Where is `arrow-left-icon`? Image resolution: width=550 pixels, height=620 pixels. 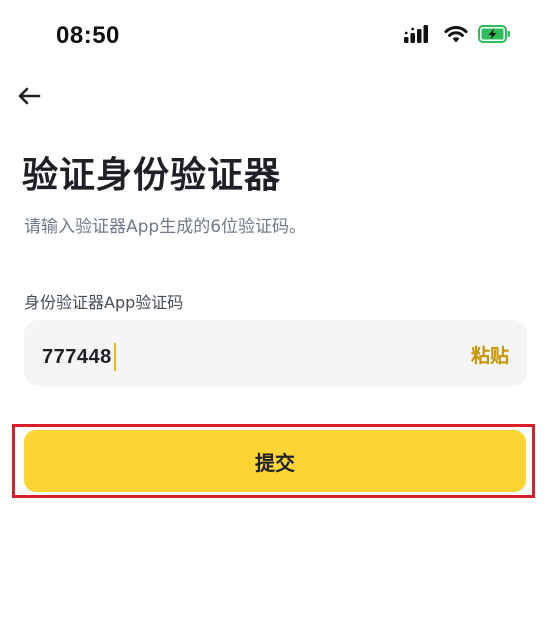 arrow-left-icon is located at coordinates (29, 98).